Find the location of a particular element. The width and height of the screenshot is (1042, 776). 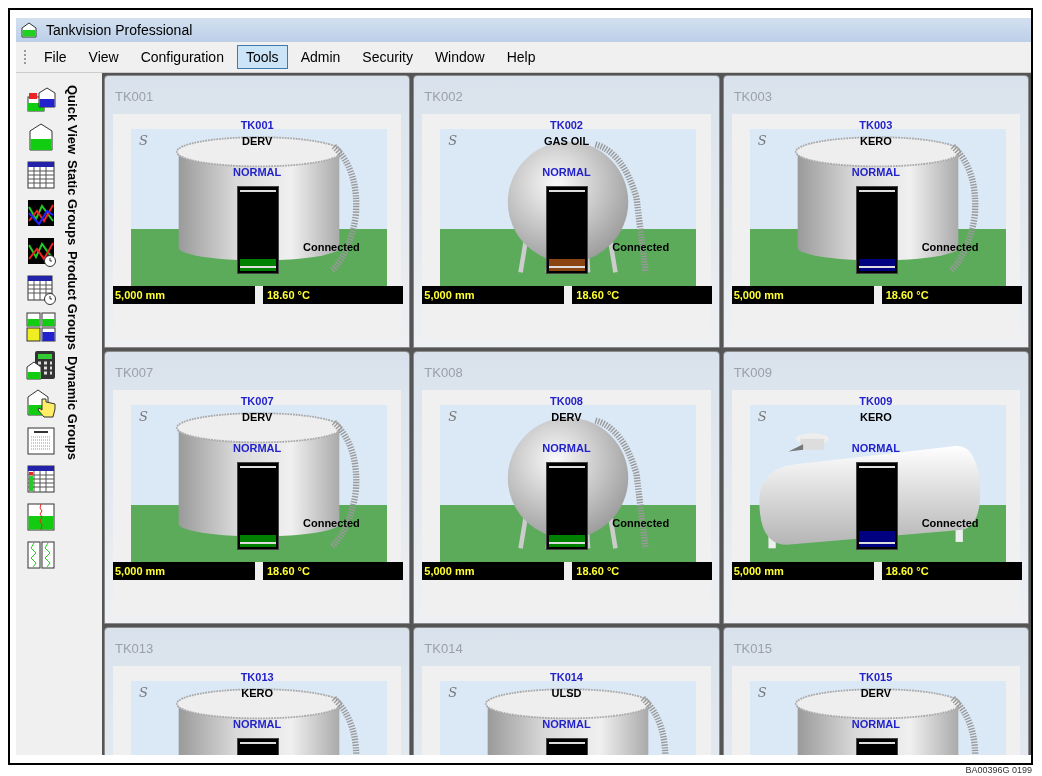

tank-tile: TK015 S TK015 DERV NORMAL is located at coordinates (875, 691).